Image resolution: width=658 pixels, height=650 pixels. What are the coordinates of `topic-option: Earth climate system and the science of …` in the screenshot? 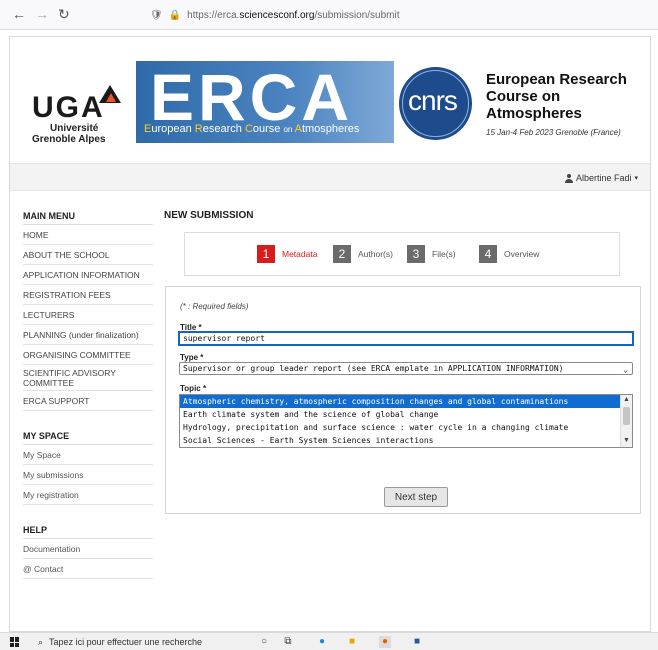 It's located at (400, 414).